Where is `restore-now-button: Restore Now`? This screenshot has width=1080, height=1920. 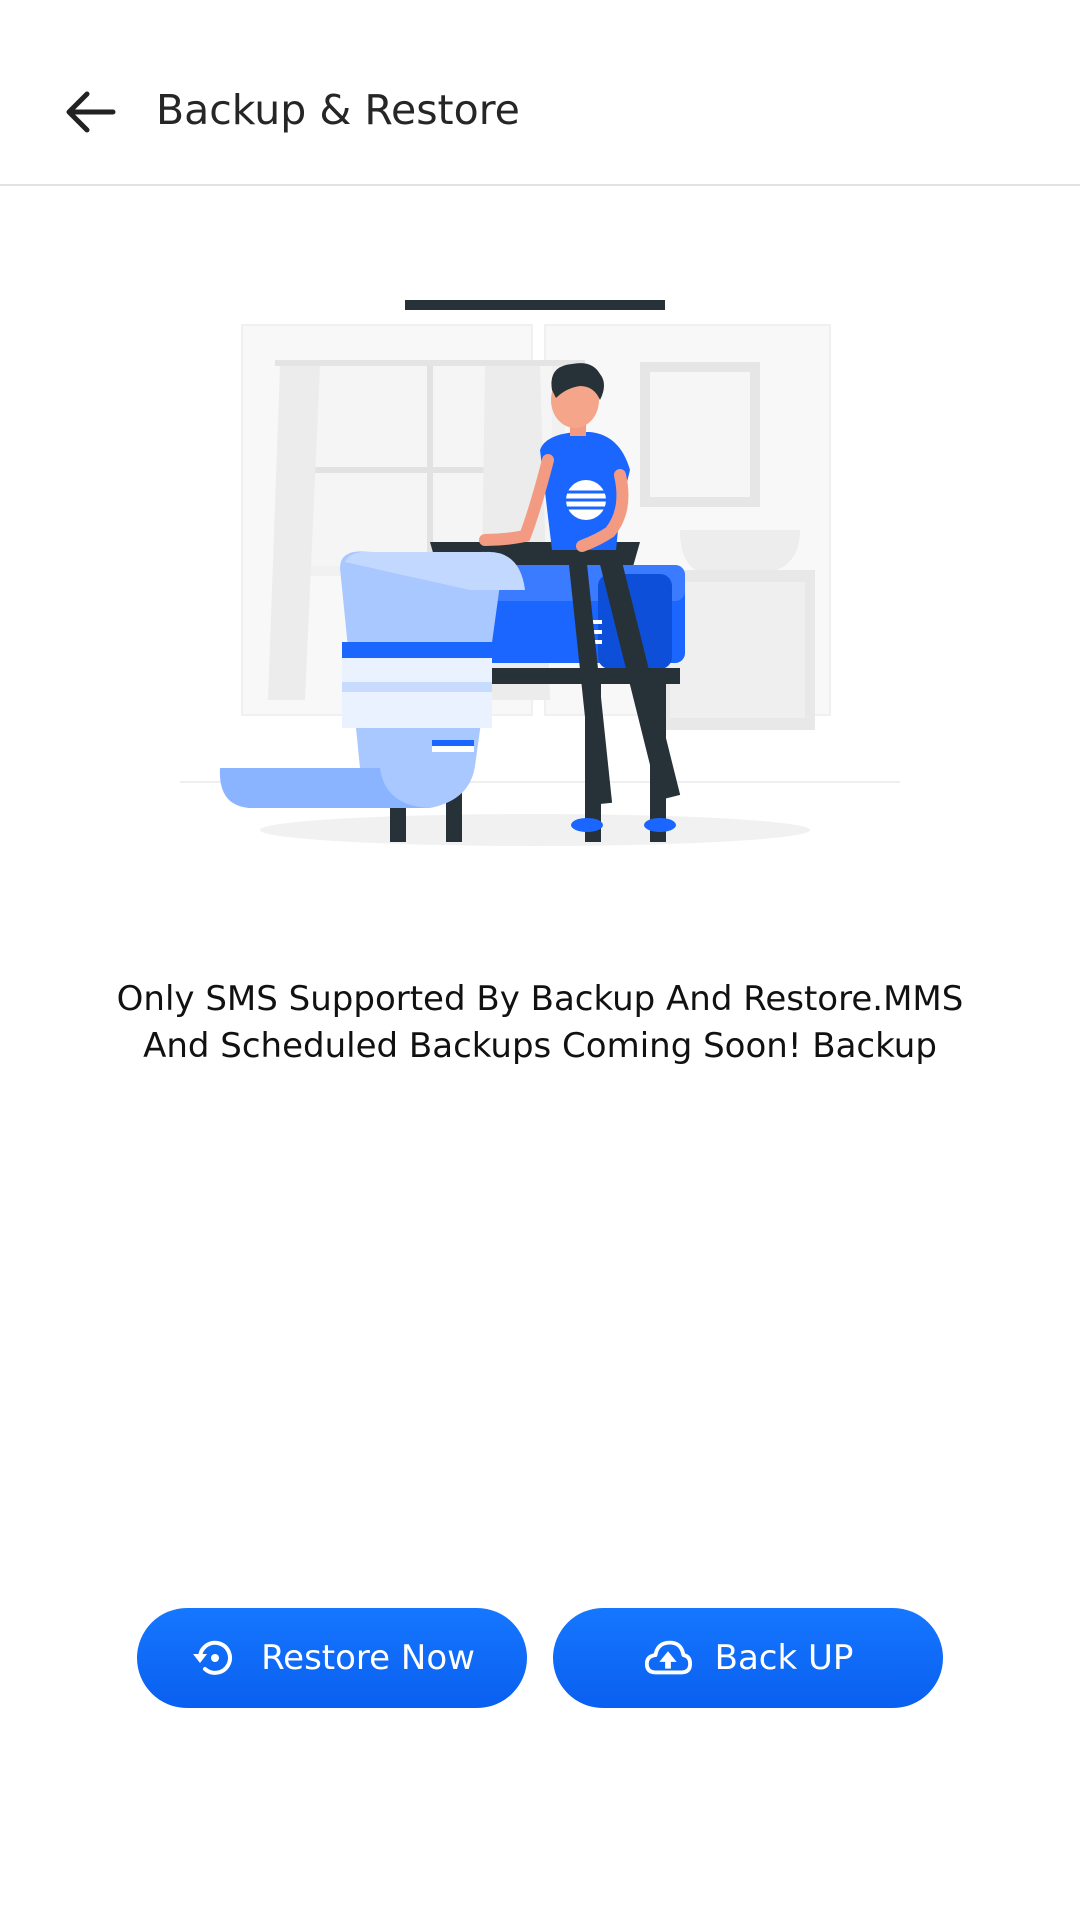
restore-now-button: Restore Now is located at coordinates (332, 1658).